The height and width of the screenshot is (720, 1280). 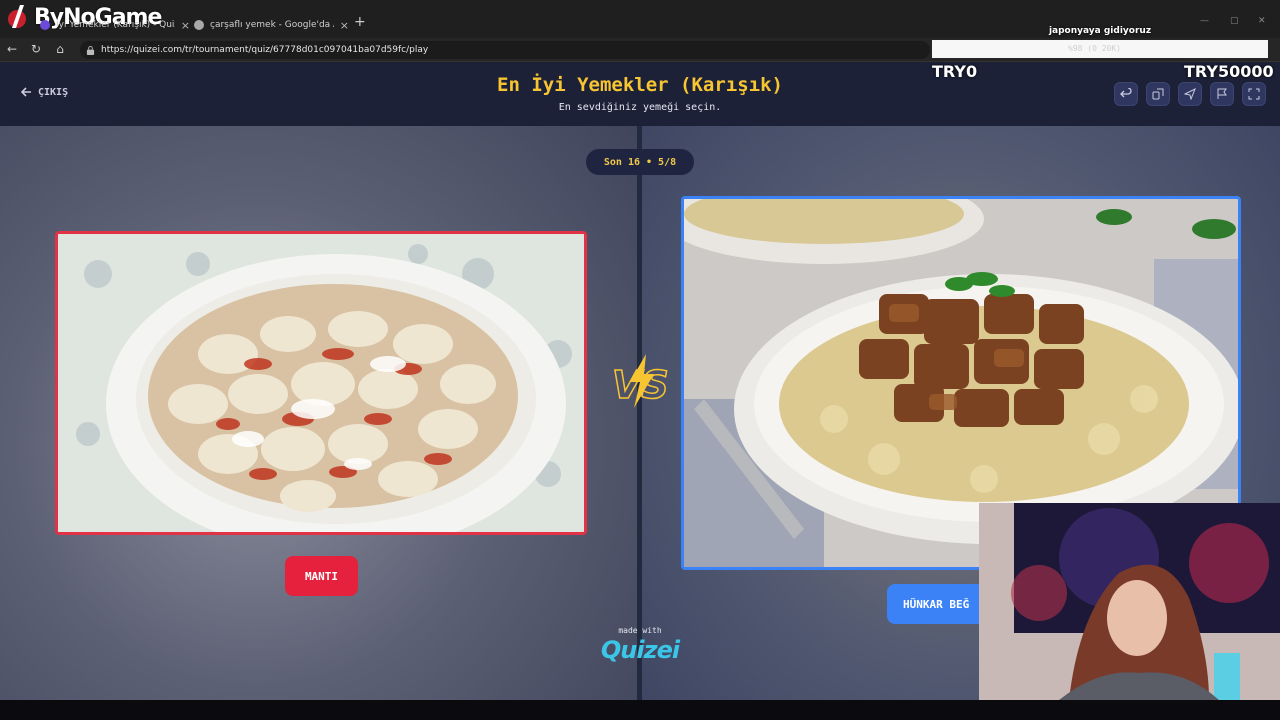 I want to click on donation-left-amount: TRY0, so click(x=955, y=71).